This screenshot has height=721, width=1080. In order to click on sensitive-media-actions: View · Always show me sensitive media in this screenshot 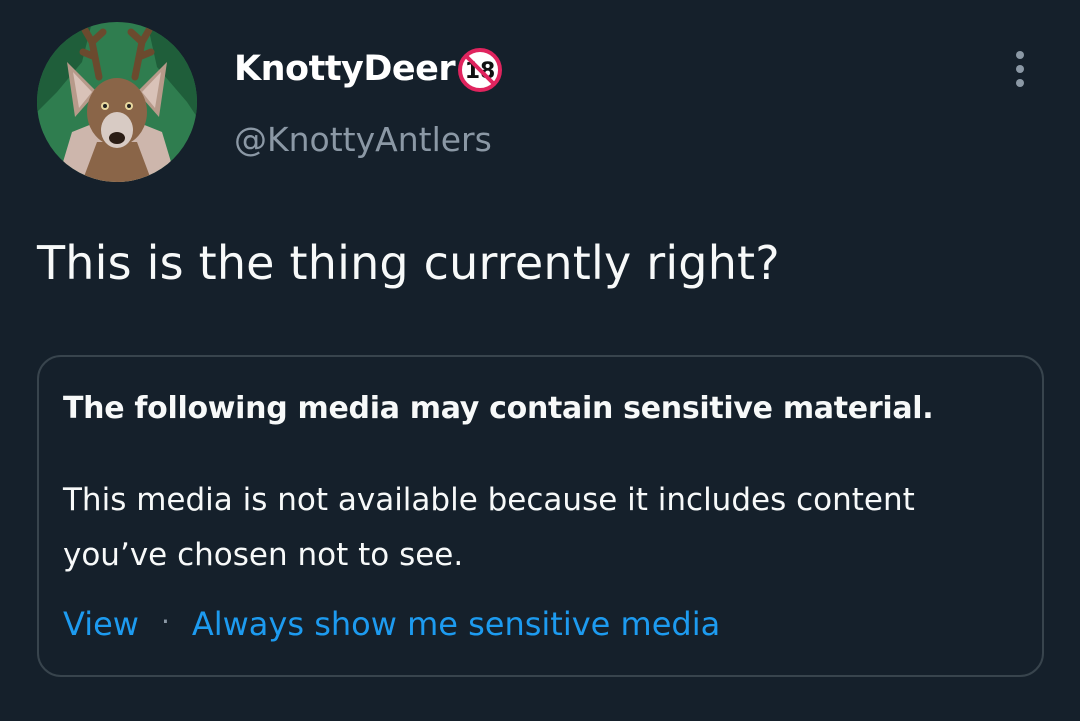, I will do `click(391, 624)`.